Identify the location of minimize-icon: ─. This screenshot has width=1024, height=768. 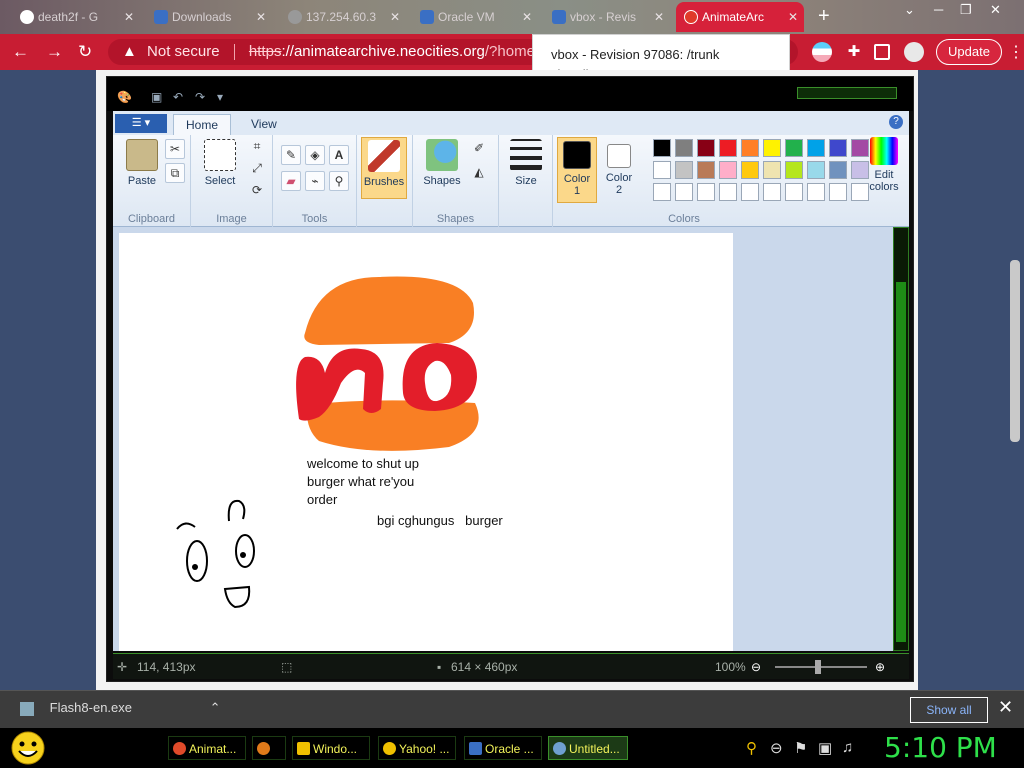
(938, 9).